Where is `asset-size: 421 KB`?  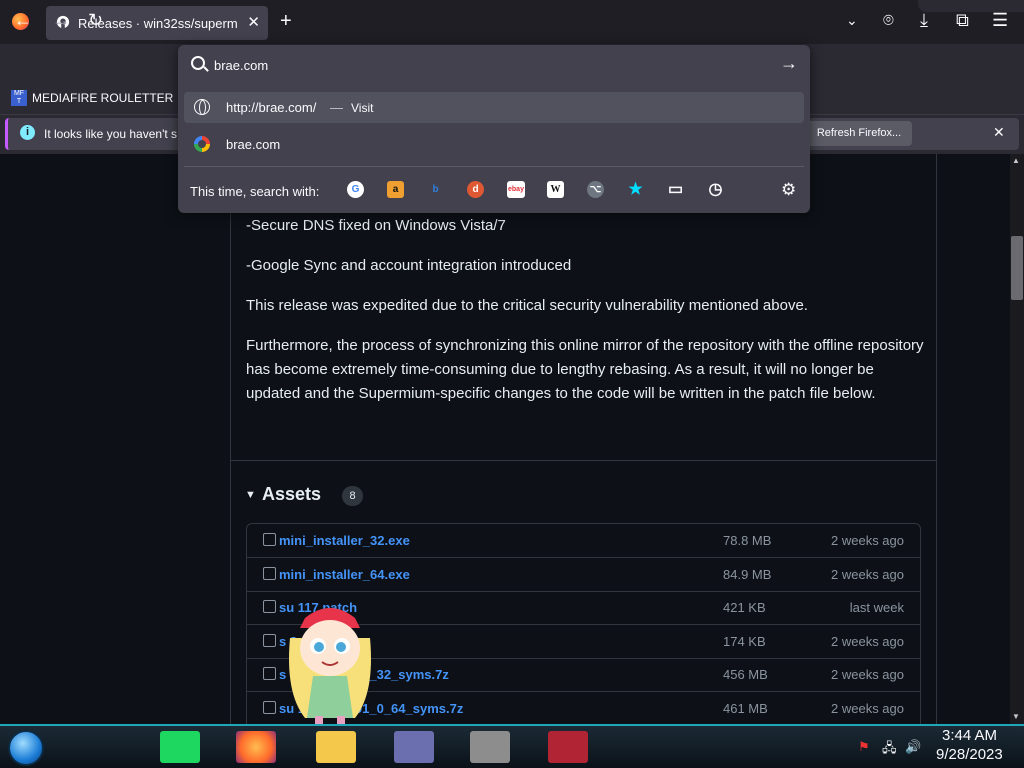
asset-size: 421 KB is located at coordinates (744, 607).